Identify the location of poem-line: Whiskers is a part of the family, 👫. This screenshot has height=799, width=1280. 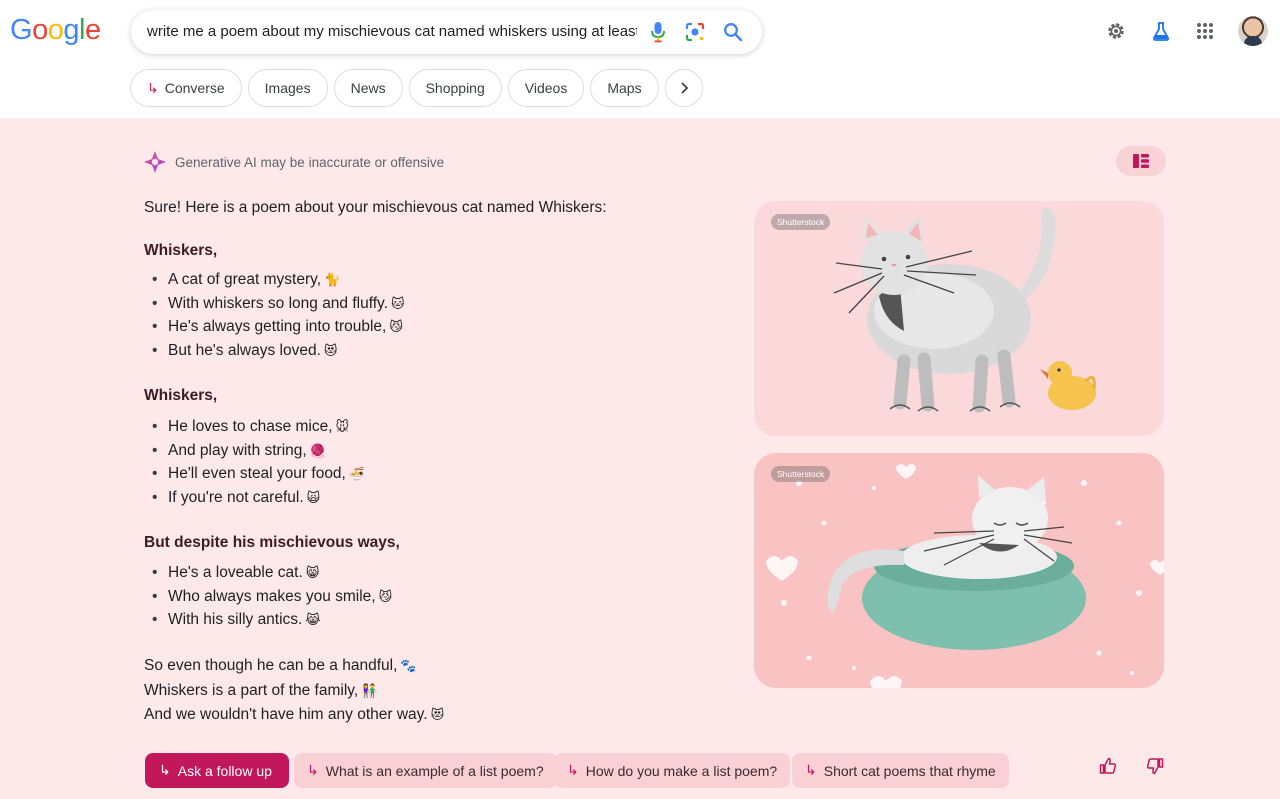
(261, 690).